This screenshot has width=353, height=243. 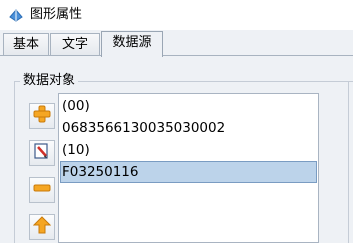 What do you see at coordinates (49, 81) in the screenshot?
I see `group-label: 数据对象` at bounding box center [49, 81].